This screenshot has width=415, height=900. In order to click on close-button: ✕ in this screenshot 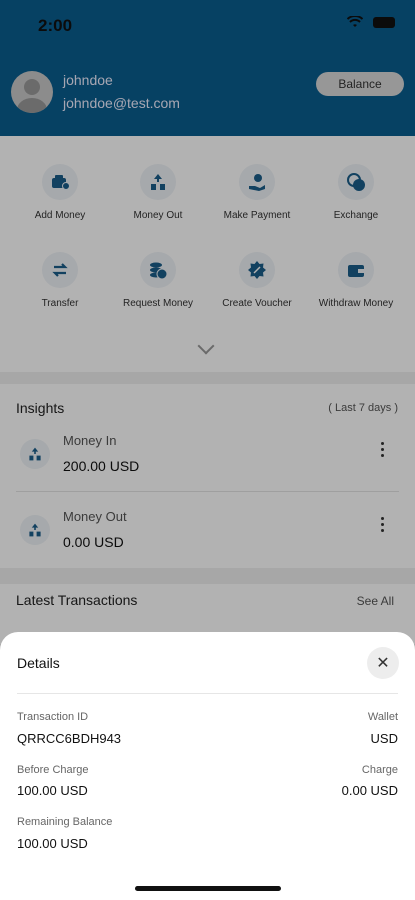, I will do `click(383, 663)`.